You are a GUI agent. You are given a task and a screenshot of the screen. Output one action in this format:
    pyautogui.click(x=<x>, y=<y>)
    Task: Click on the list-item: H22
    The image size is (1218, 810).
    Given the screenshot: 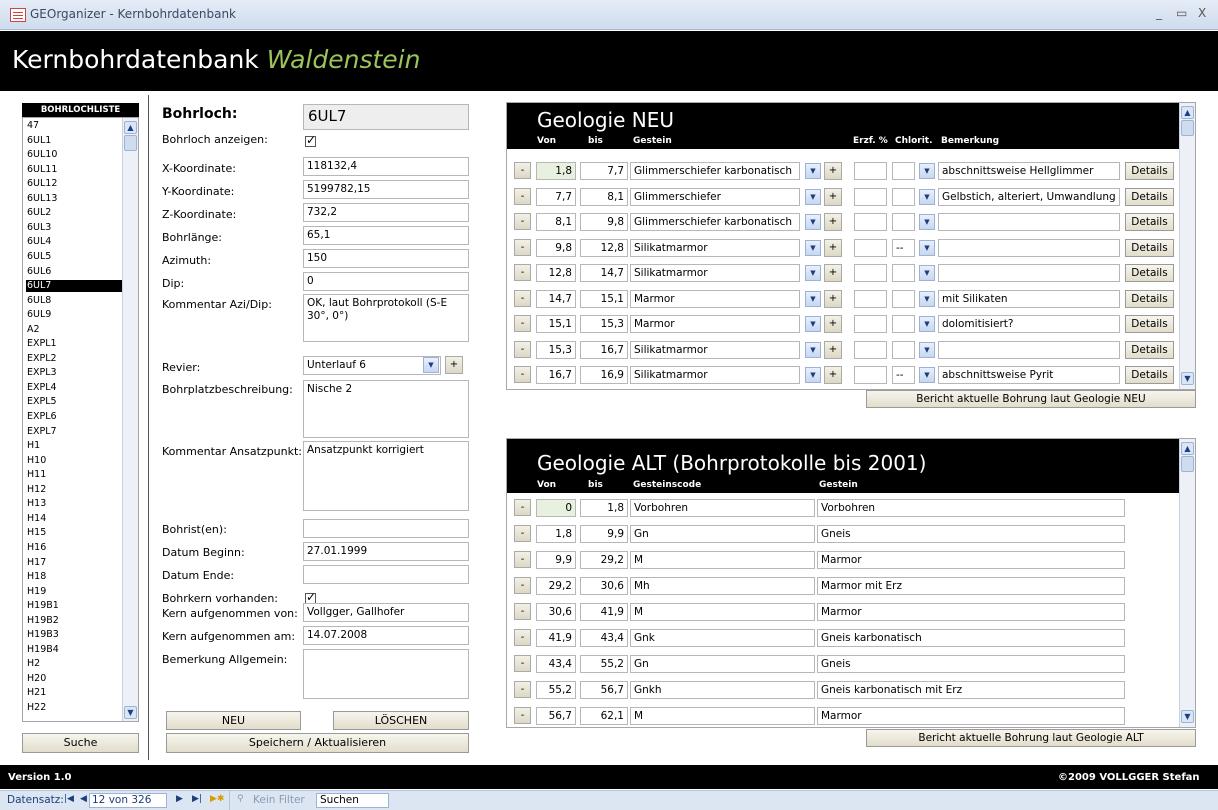 What is the action you would take?
    pyautogui.click(x=74, y=708)
    